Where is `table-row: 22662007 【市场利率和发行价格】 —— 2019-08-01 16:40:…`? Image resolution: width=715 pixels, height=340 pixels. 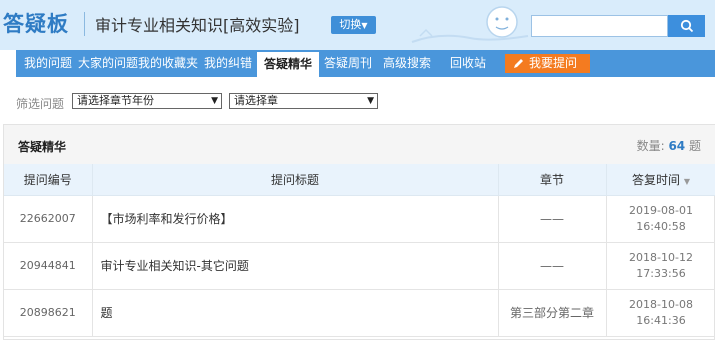 table-row: 22662007 【市场利率和发行价格】 —— 2019-08-01 16:40:… is located at coordinates (359, 219).